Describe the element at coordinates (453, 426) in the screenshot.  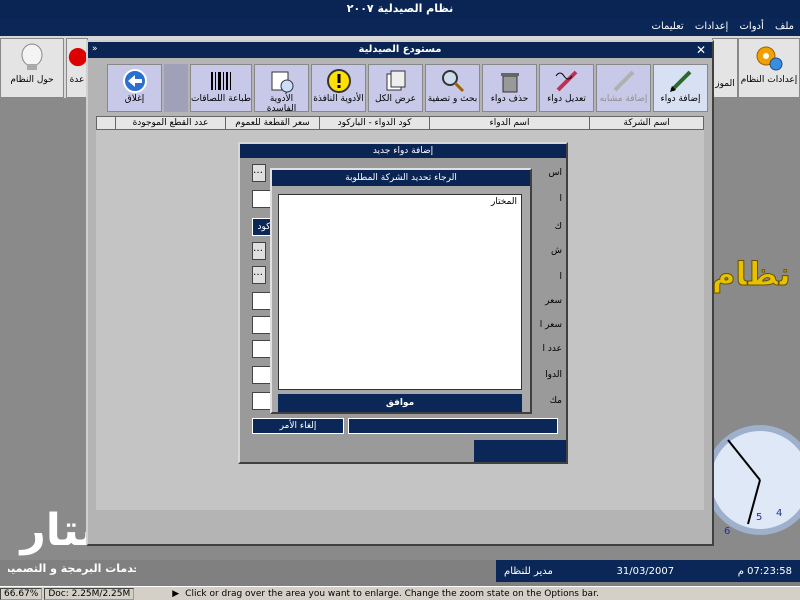
I see `save-button-hidden` at that location.